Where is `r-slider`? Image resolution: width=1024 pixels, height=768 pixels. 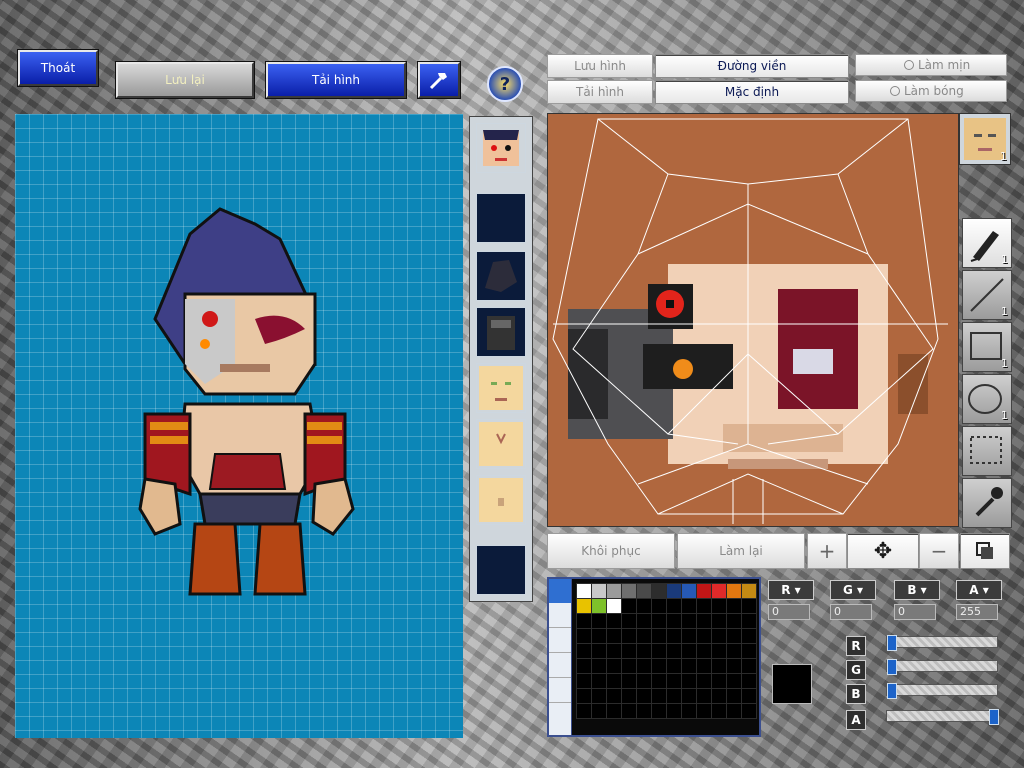 r-slider is located at coordinates (942, 643).